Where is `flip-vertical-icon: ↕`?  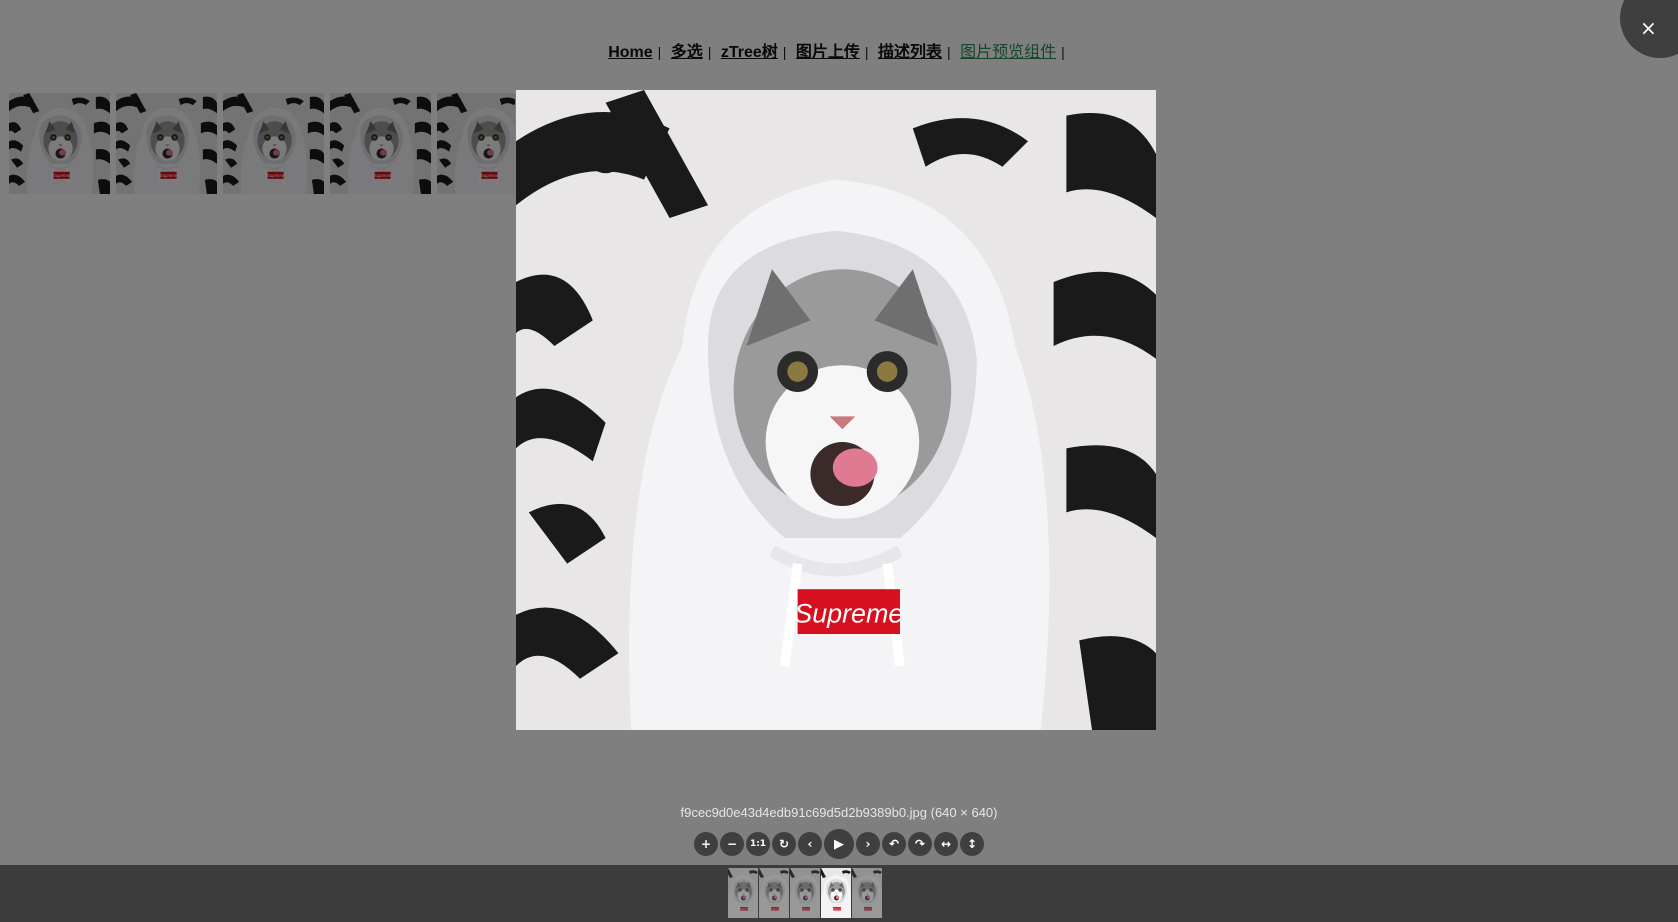 flip-vertical-icon: ↕ is located at coordinates (972, 844).